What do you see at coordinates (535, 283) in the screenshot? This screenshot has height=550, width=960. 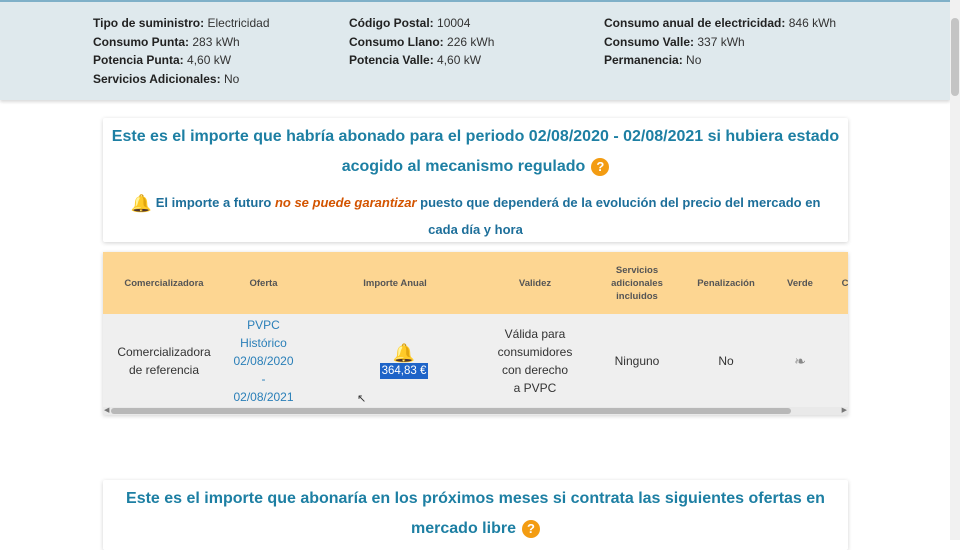 I see `header-validez: Validez` at bounding box center [535, 283].